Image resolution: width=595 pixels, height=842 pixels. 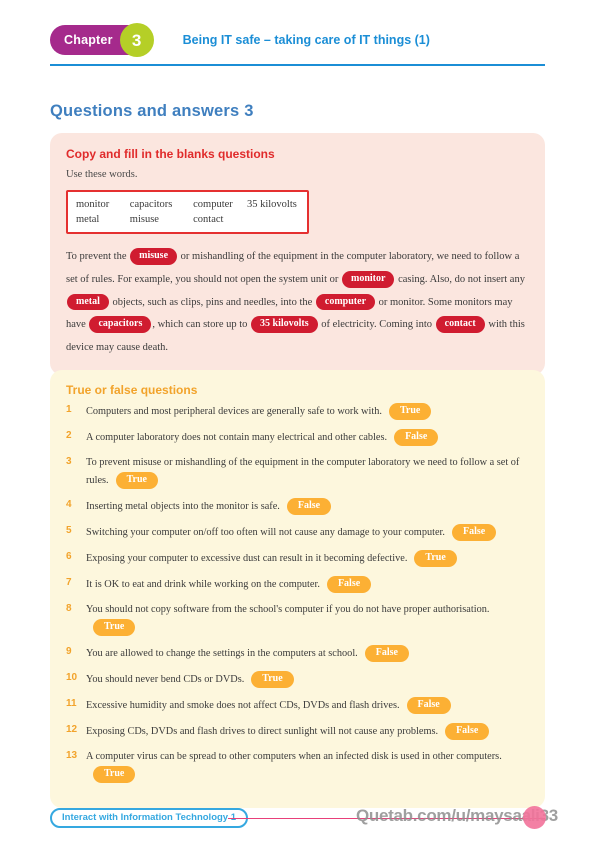 I want to click on truefalse-item-number: 5, so click(x=69, y=530).